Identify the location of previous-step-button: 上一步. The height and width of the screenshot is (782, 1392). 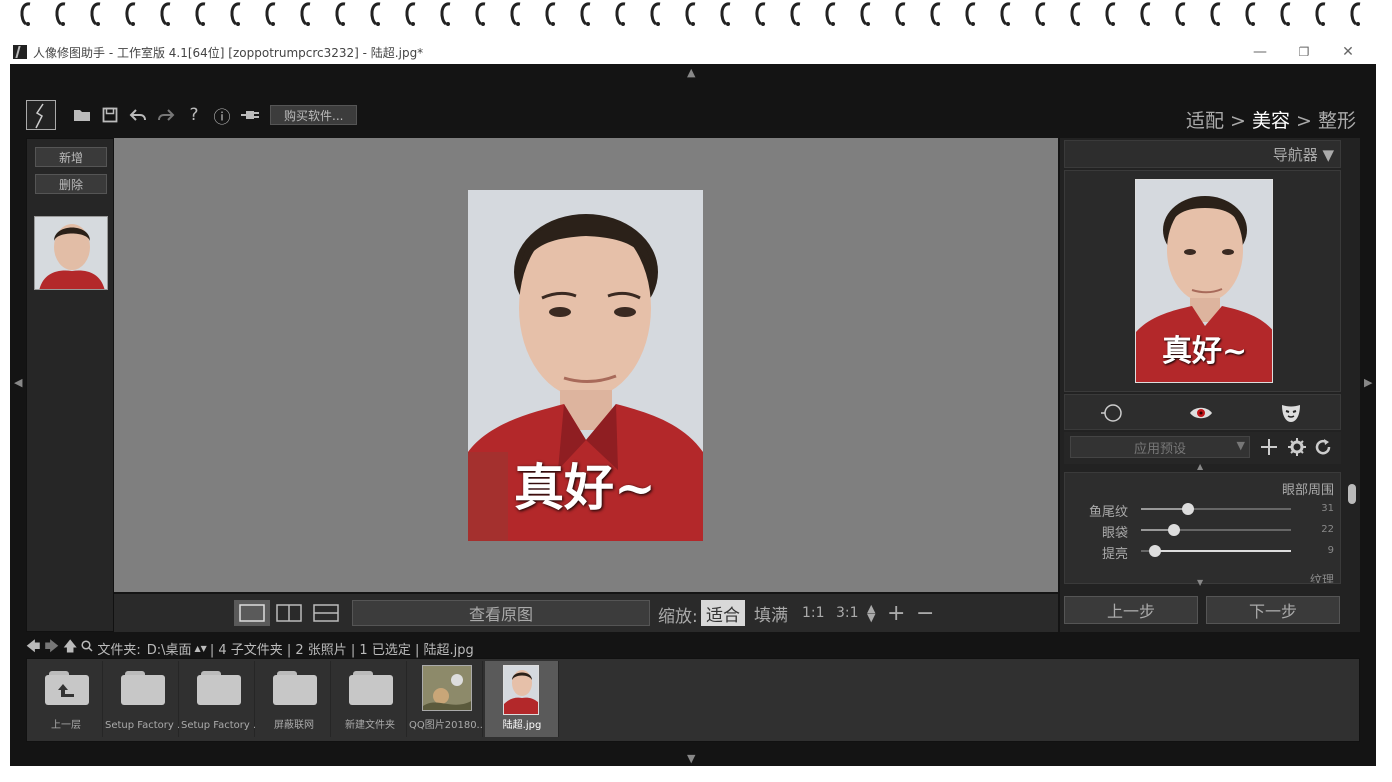
(1131, 610).